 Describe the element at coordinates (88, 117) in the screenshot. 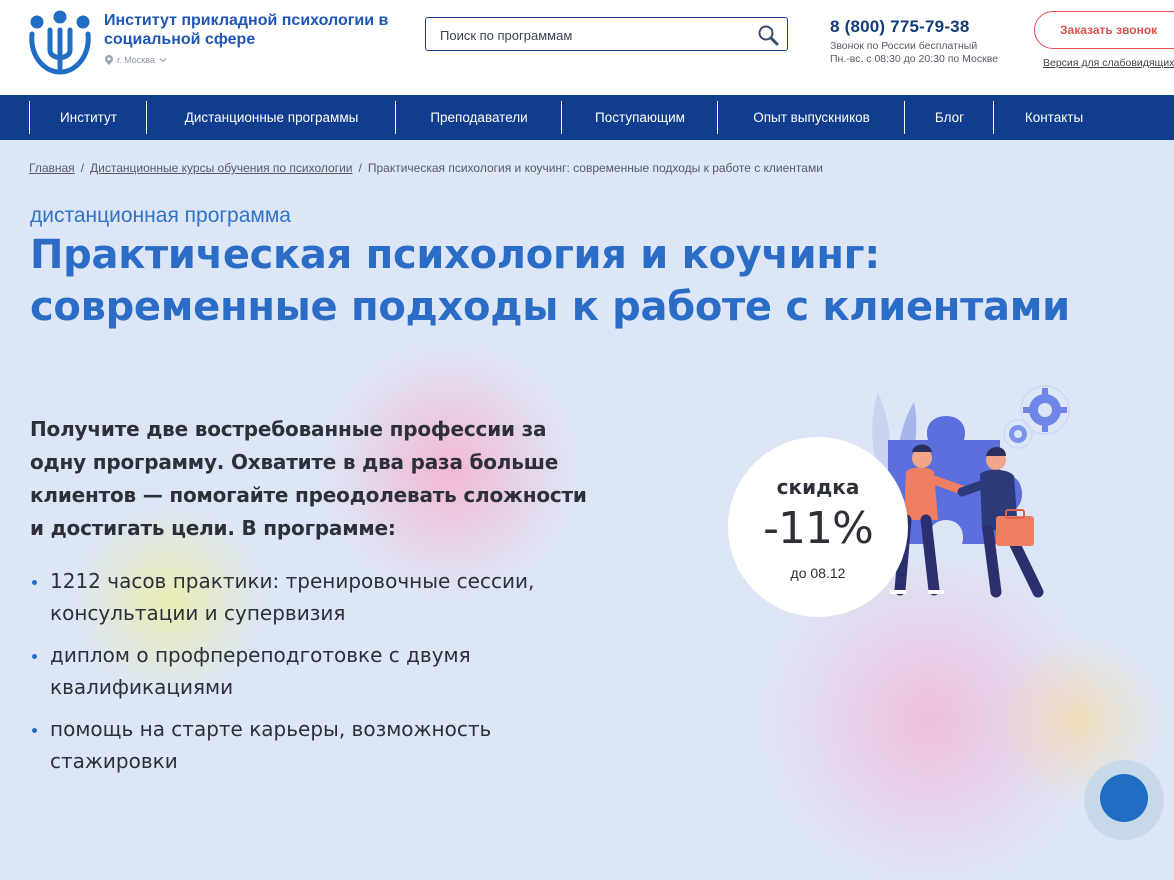

I see `nav-item-institute: Институт` at that location.